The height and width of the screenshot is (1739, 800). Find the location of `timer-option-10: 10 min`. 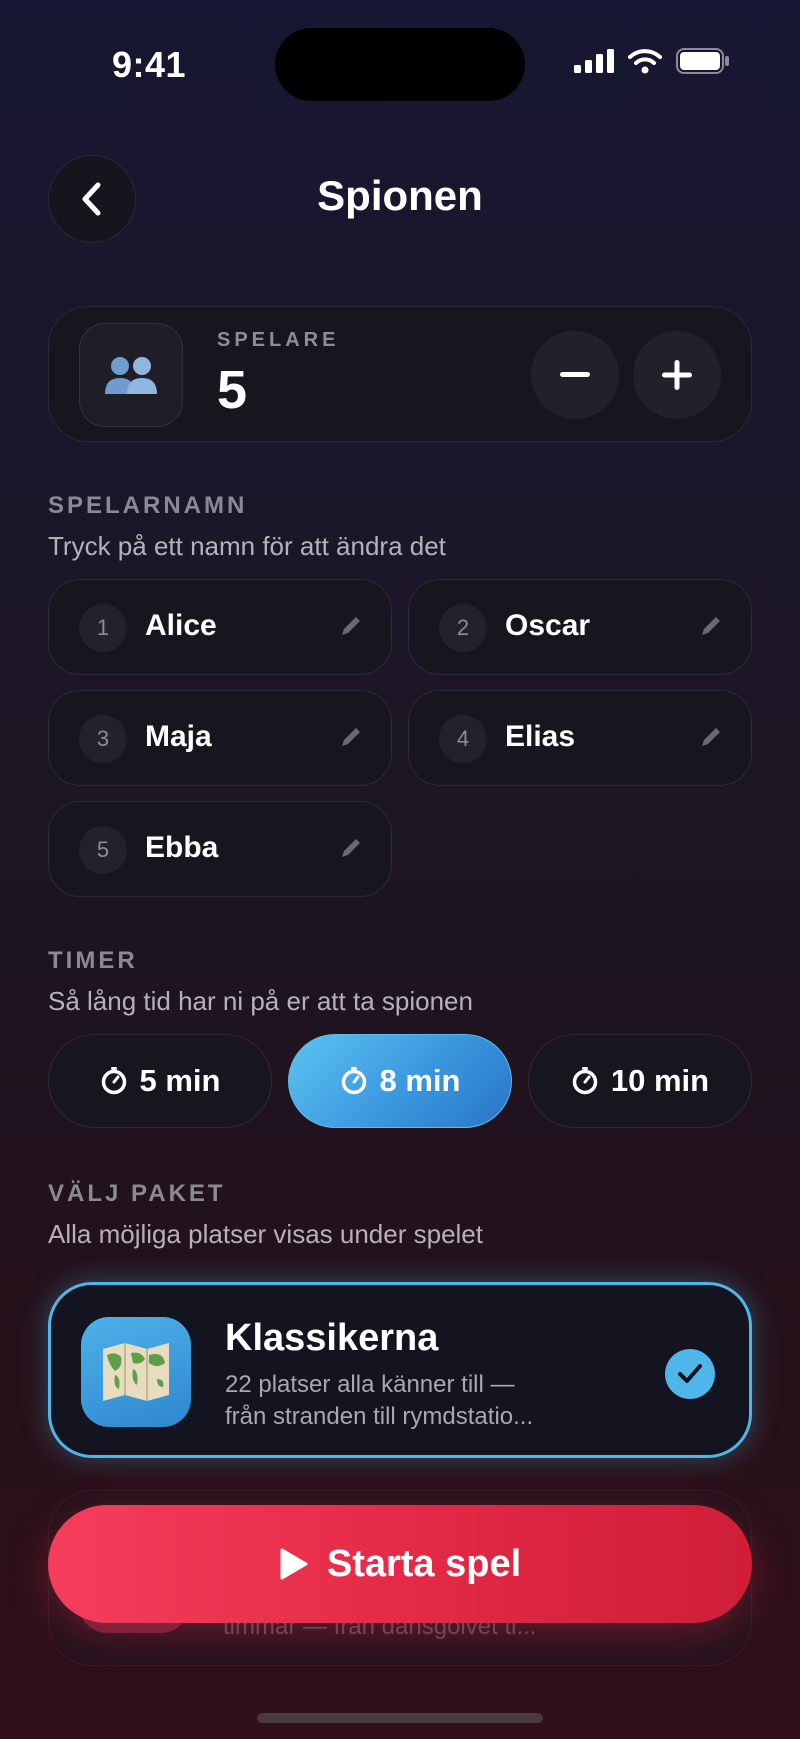

timer-option-10: 10 min is located at coordinates (640, 1081).